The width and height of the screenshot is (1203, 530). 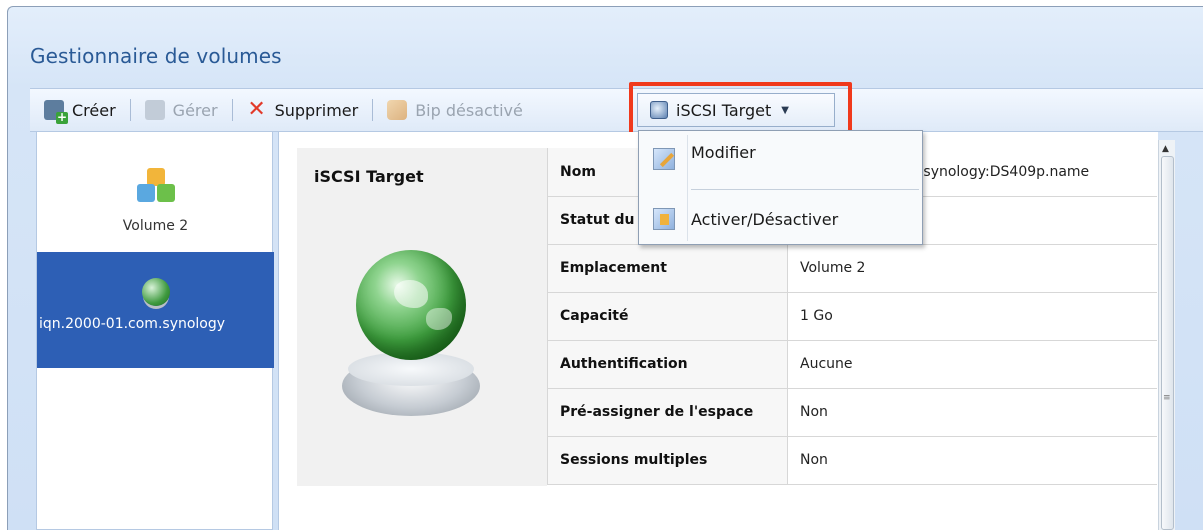 What do you see at coordinates (132, 324) in the screenshot?
I see `target-label: iqn.2000-01.com.synology` at bounding box center [132, 324].